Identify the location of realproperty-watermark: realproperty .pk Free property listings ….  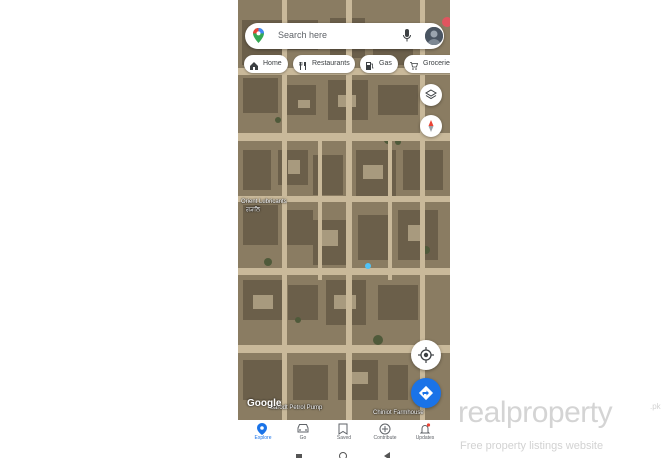
(559, 424).